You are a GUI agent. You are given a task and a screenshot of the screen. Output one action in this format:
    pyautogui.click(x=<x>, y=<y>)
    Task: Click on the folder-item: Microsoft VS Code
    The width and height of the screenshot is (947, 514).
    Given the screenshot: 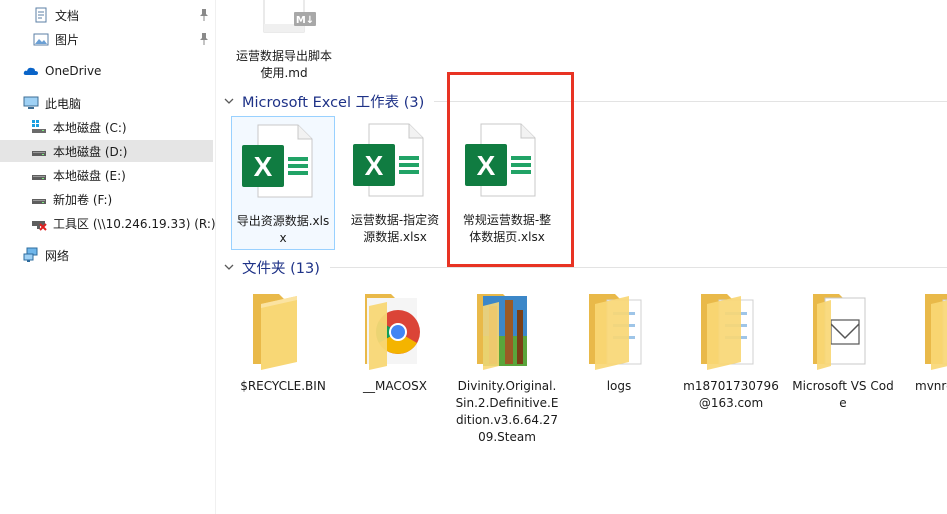 What is the action you would take?
    pyautogui.click(x=843, y=369)
    